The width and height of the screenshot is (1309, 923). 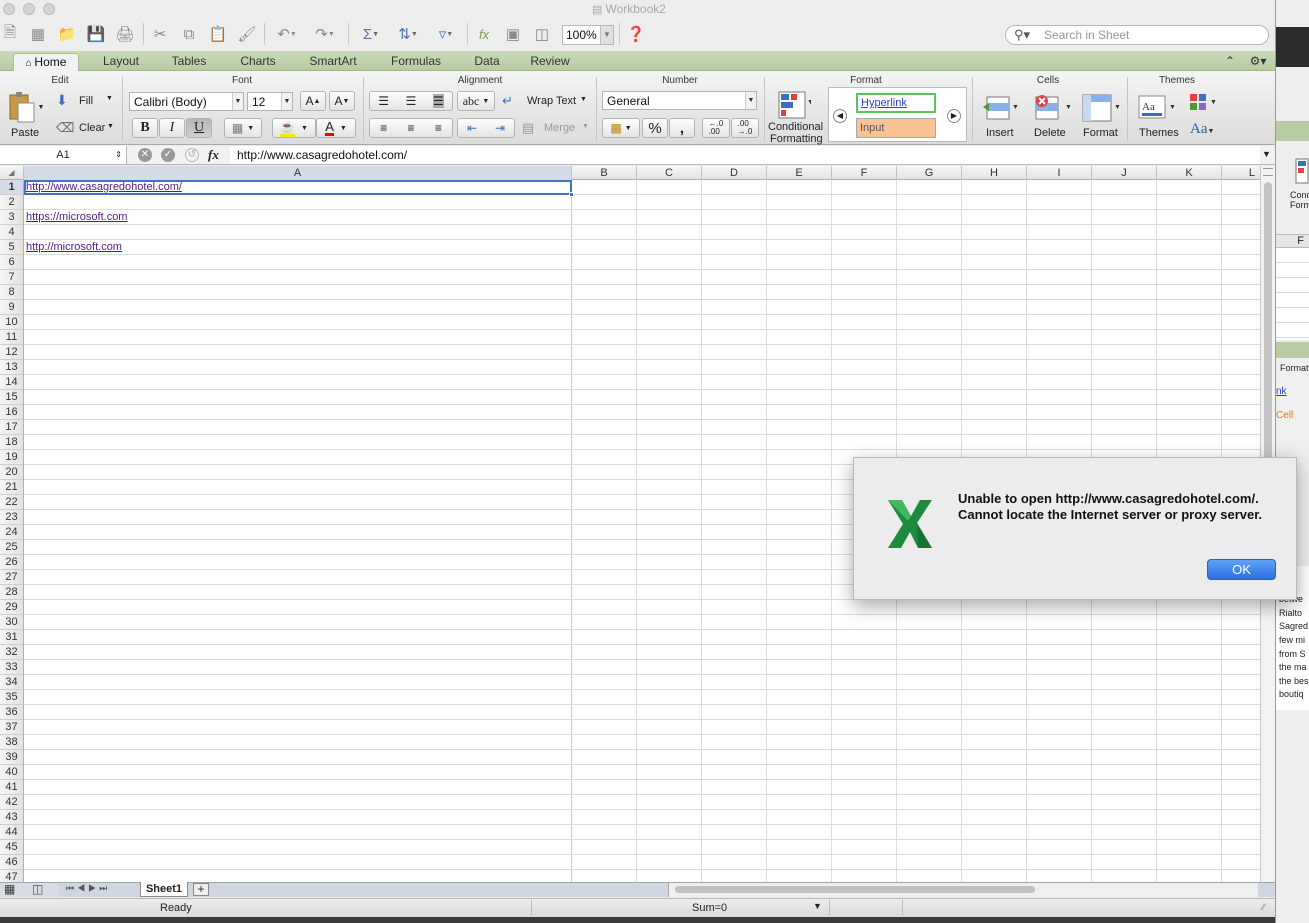 I want to click on collapse-ribbon-icon: ⌃, so click(x=1230, y=62).